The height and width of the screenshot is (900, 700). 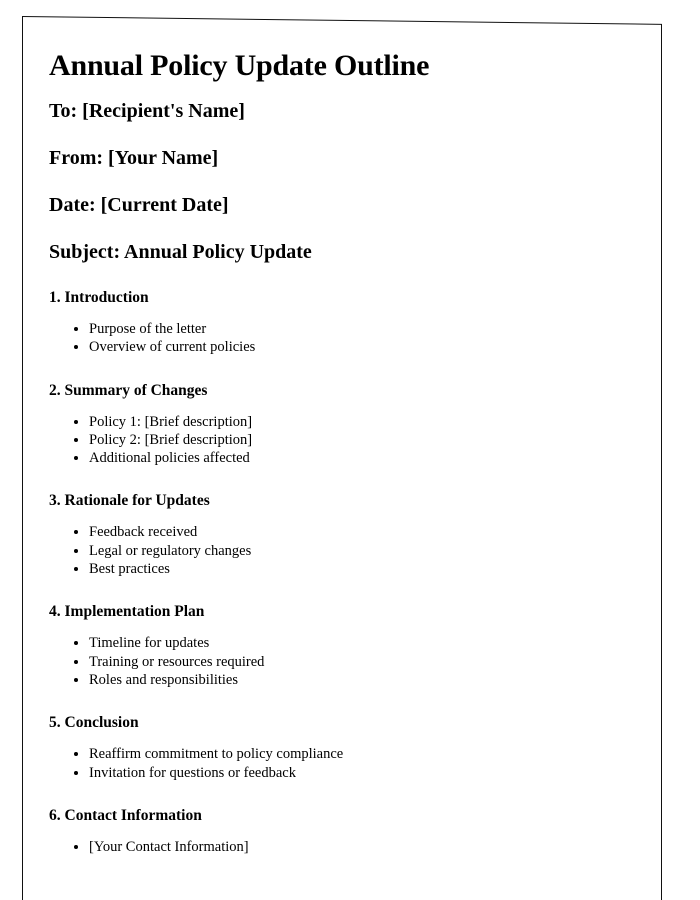 I want to click on field-from: From: [Your Name], so click(x=134, y=158).